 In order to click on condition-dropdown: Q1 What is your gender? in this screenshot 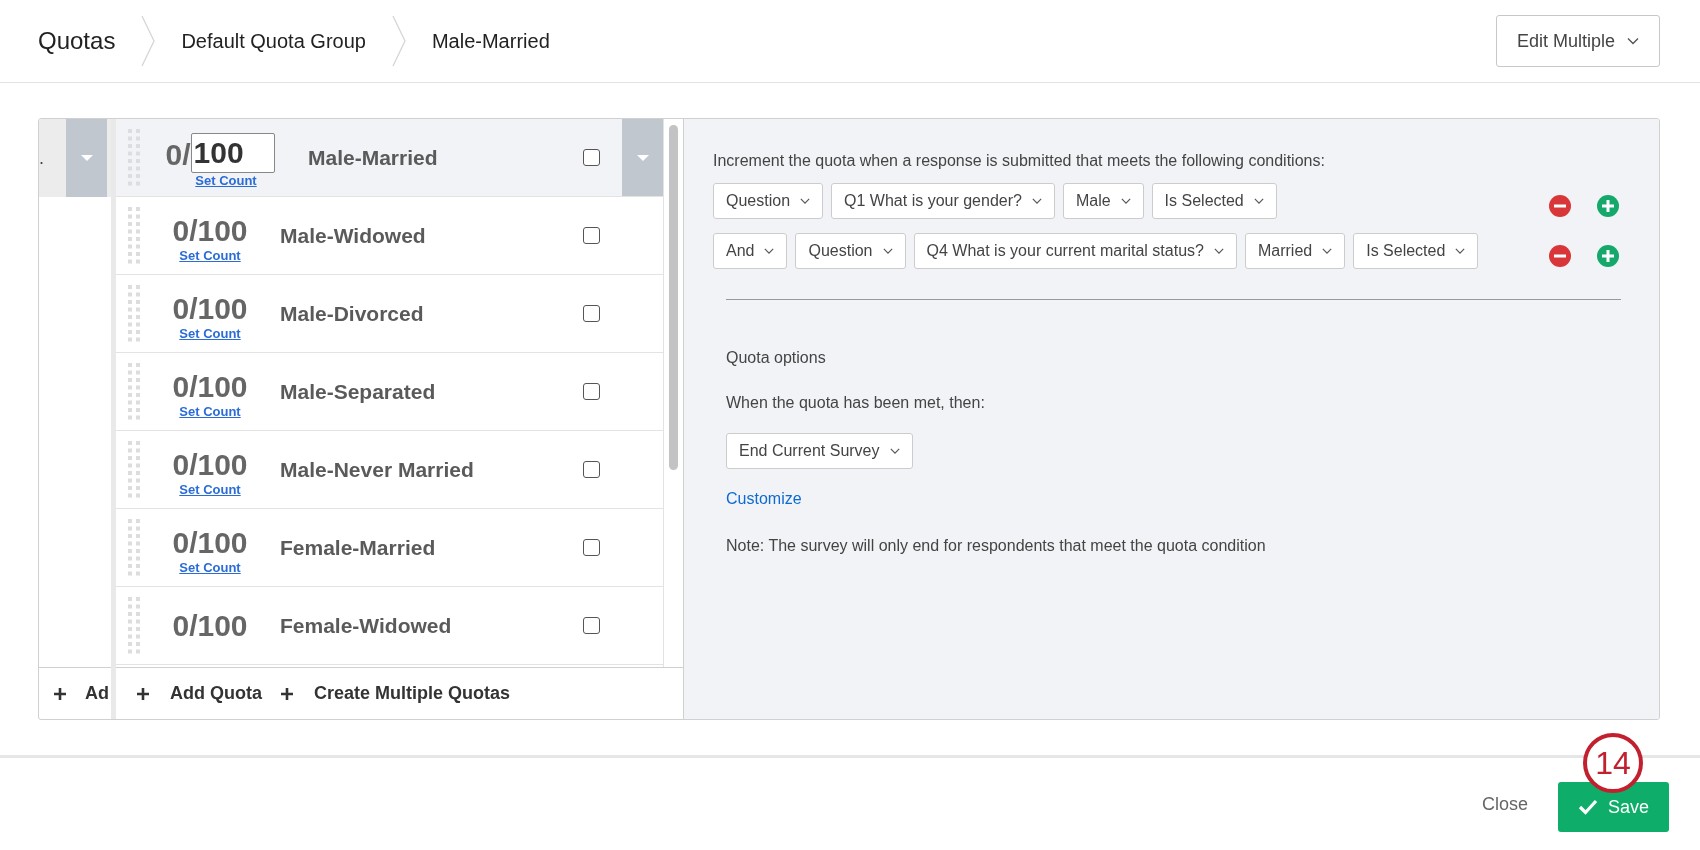, I will do `click(943, 201)`.